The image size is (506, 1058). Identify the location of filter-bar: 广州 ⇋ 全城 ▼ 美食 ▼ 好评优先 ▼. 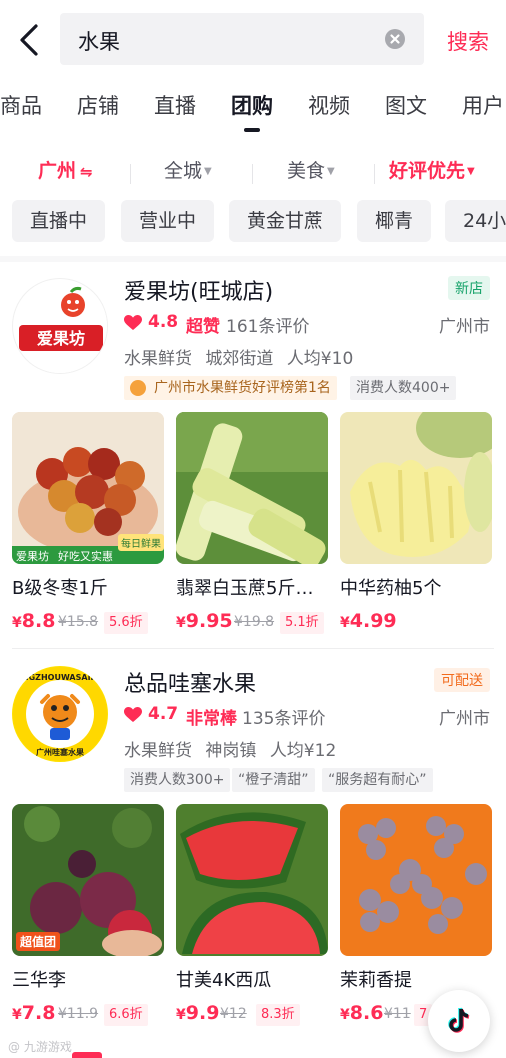
(253, 170).